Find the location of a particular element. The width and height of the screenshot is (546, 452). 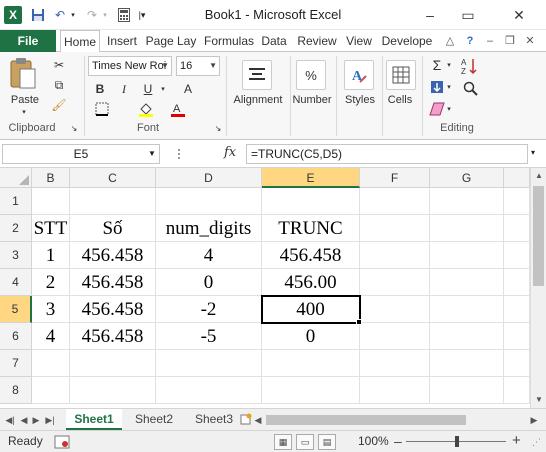

cell: -2 is located at coordinates (209, 309).